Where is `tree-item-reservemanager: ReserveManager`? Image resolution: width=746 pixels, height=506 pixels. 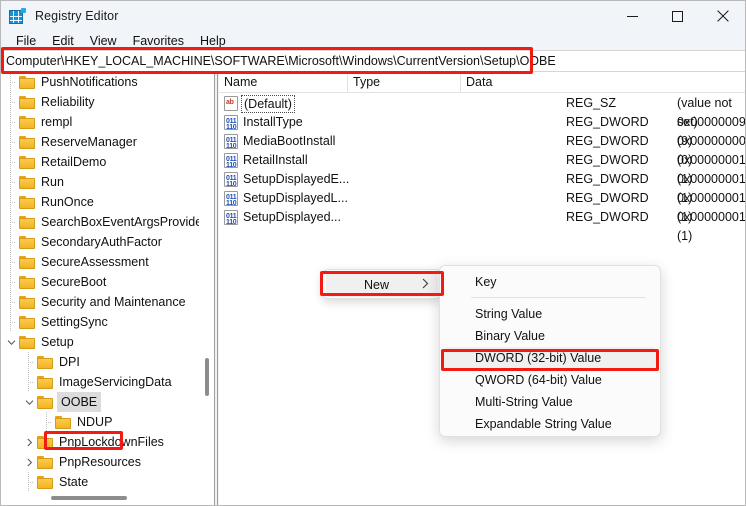
tree-item-reservemanager: ReserveManager is located at coordinates (99, 142).